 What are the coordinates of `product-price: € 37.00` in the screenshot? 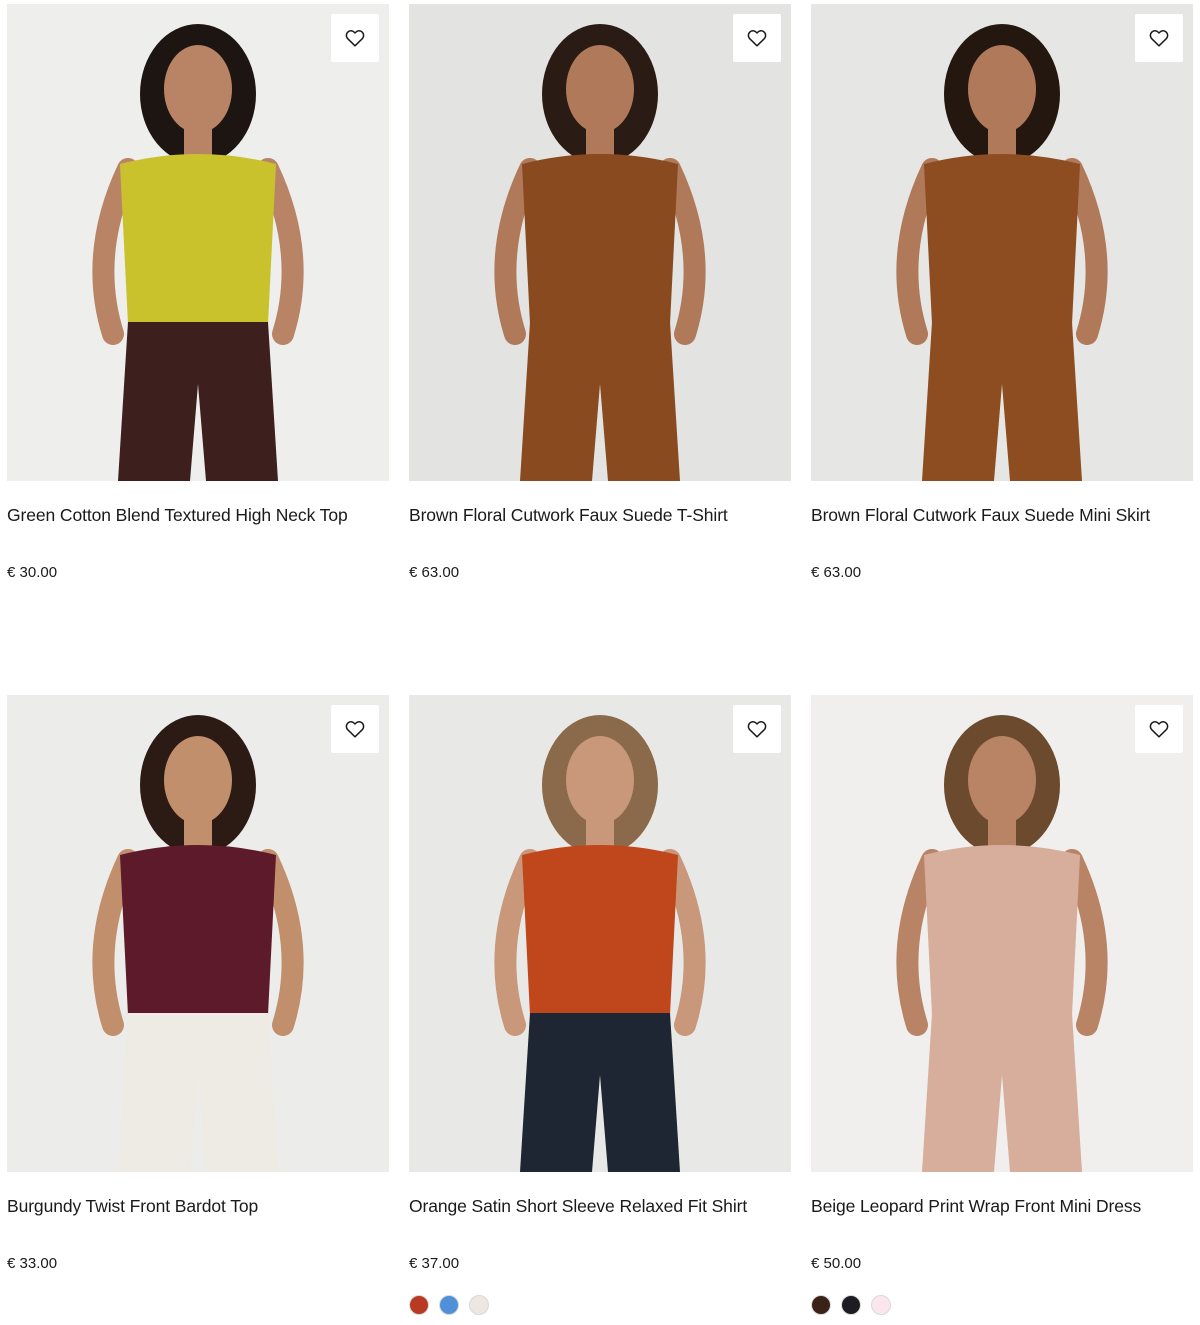 It's located at (434, 1263).